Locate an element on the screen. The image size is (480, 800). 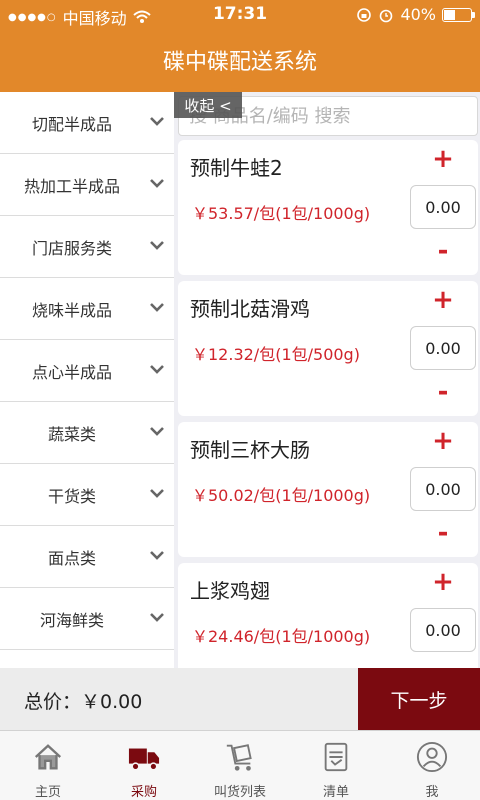
product-price: ￥53.57/包(1包/1000g) is located at coordinates (281, 213).